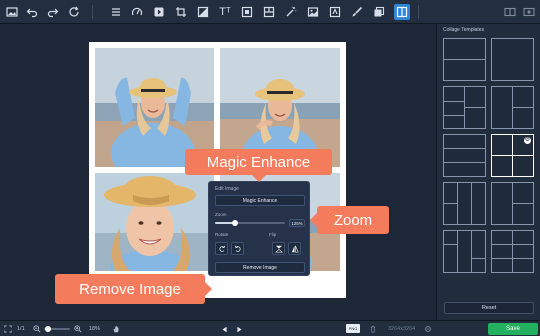 This screenshot has width=540, height=336. I want to click on top-toolbar: Tᵀ, so click(270, 12).